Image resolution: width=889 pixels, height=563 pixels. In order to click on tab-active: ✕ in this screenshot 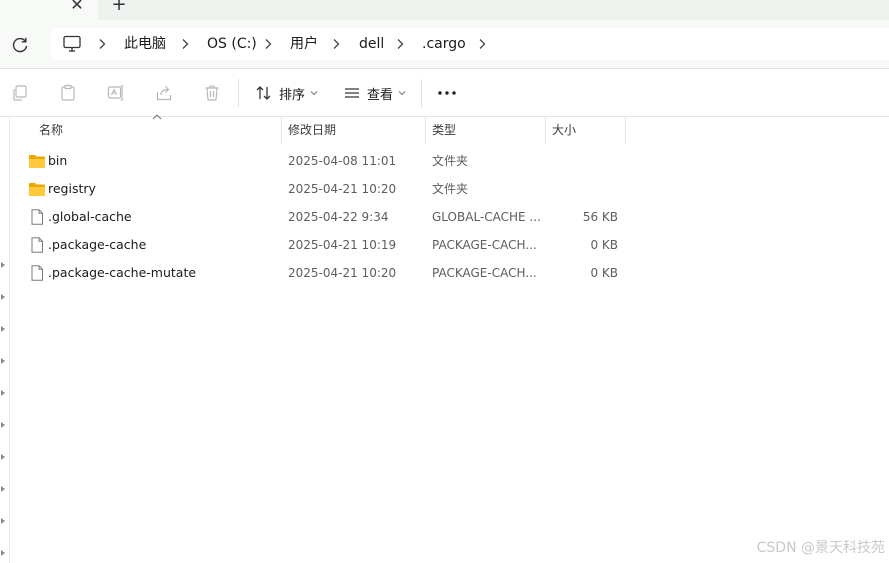, I will do `click(49, 10)`.